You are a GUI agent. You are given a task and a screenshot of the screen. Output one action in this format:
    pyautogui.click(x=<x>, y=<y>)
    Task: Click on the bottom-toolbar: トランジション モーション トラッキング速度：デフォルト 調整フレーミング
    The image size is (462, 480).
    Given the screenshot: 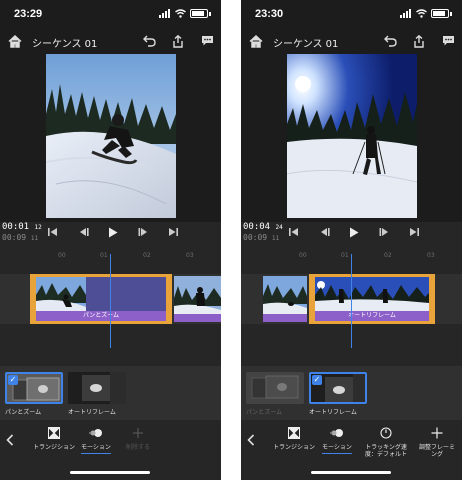 What is the action you would take?
    pyautogui.click(x=351, y=450)
    